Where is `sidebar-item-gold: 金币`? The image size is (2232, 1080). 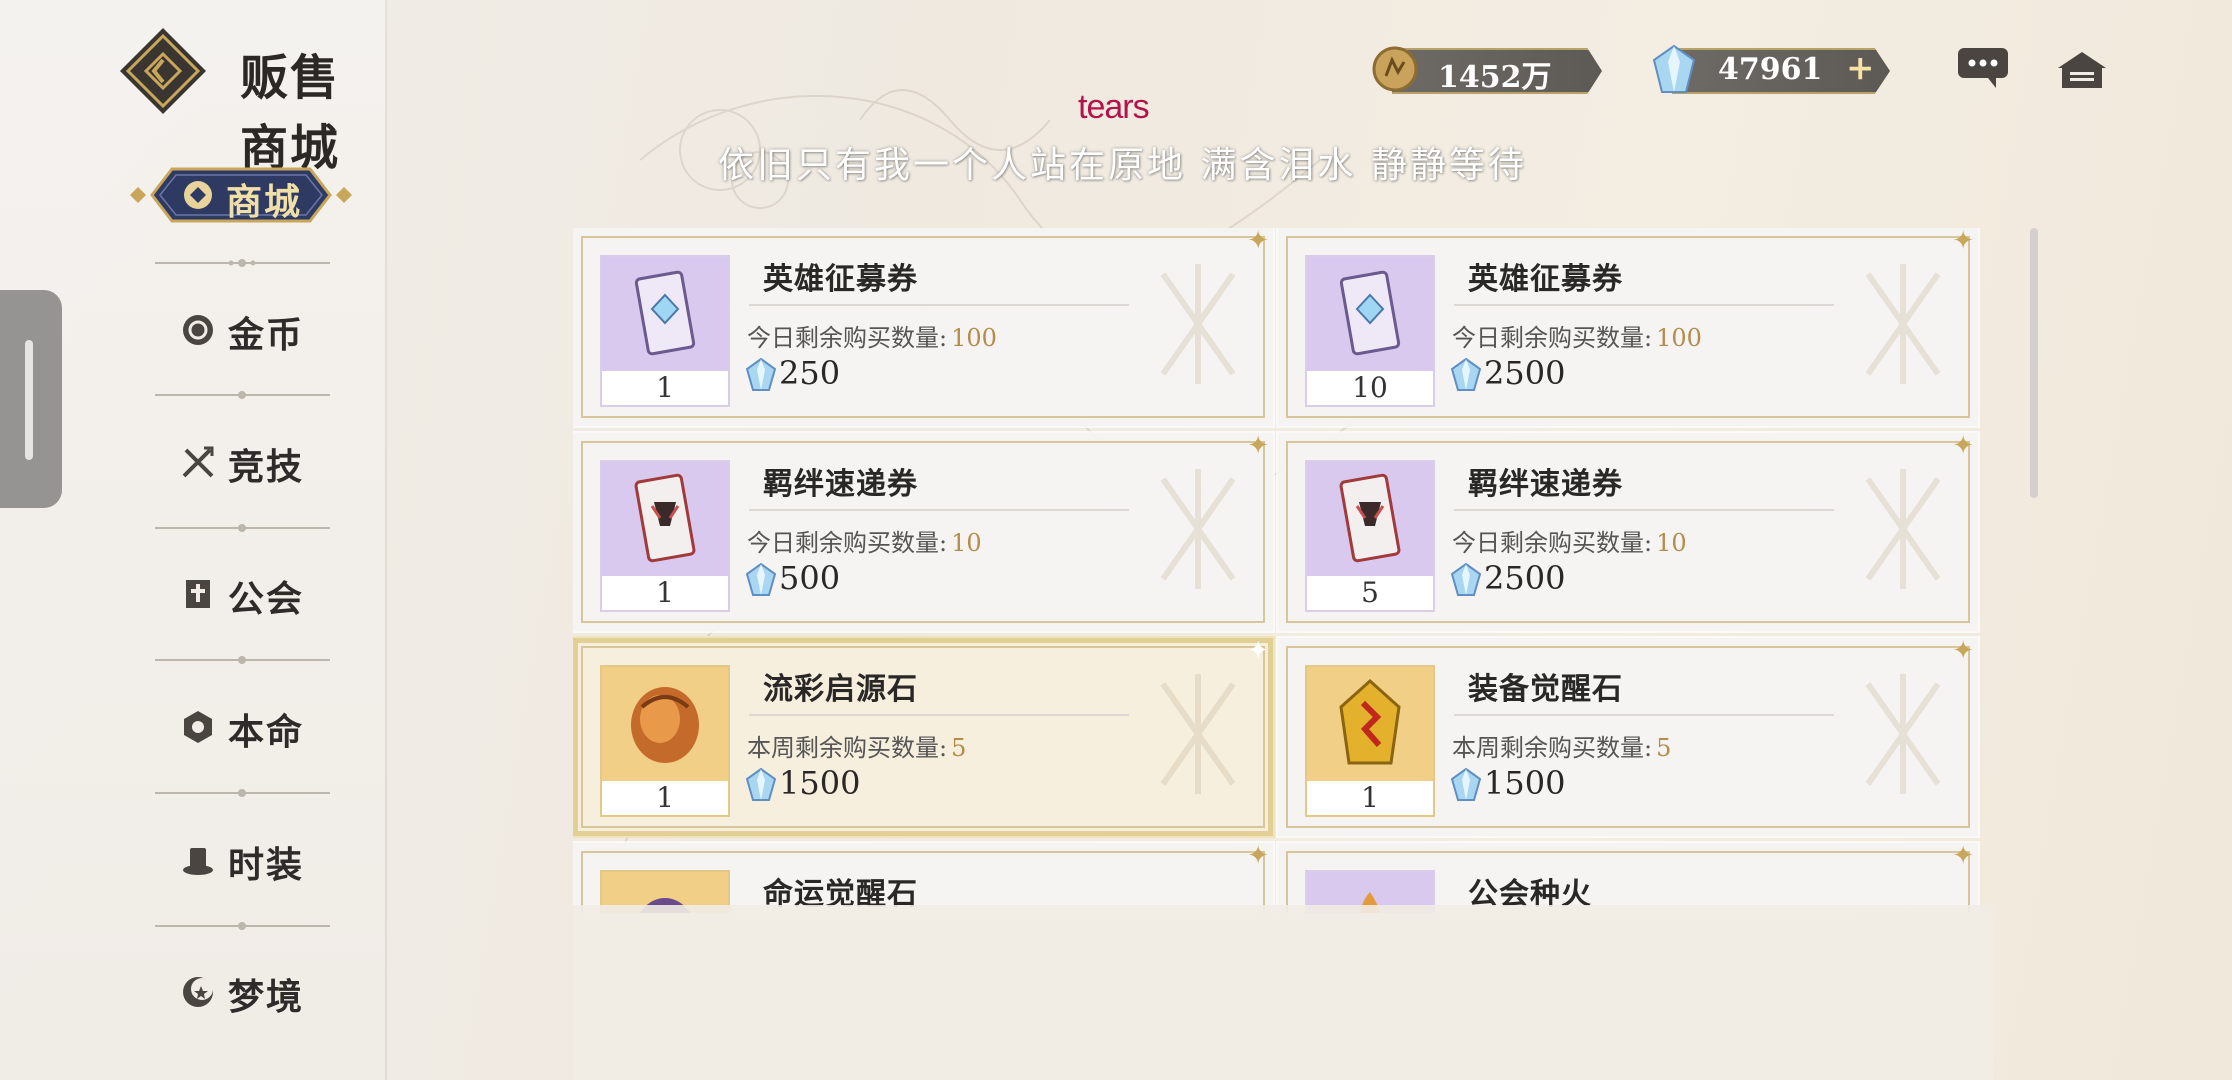
sidebar-item-gold: 金币 is located at coordinates (255, 330).